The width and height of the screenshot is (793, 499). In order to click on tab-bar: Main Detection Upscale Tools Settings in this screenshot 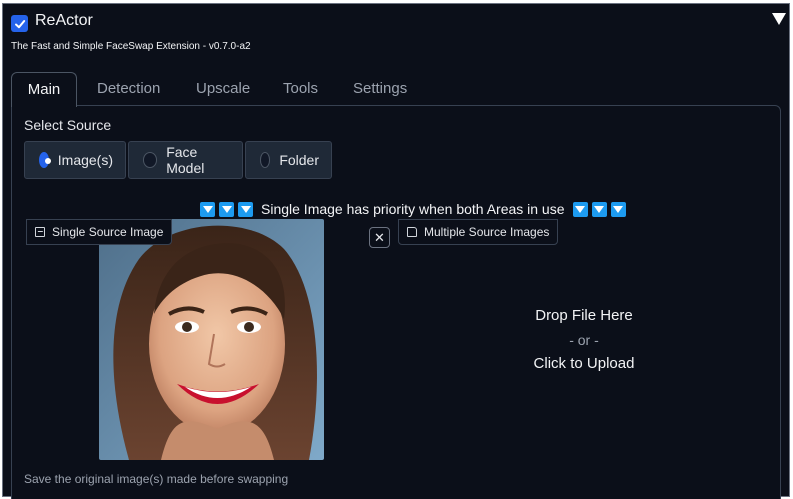, I will do `click(396, 89)`.